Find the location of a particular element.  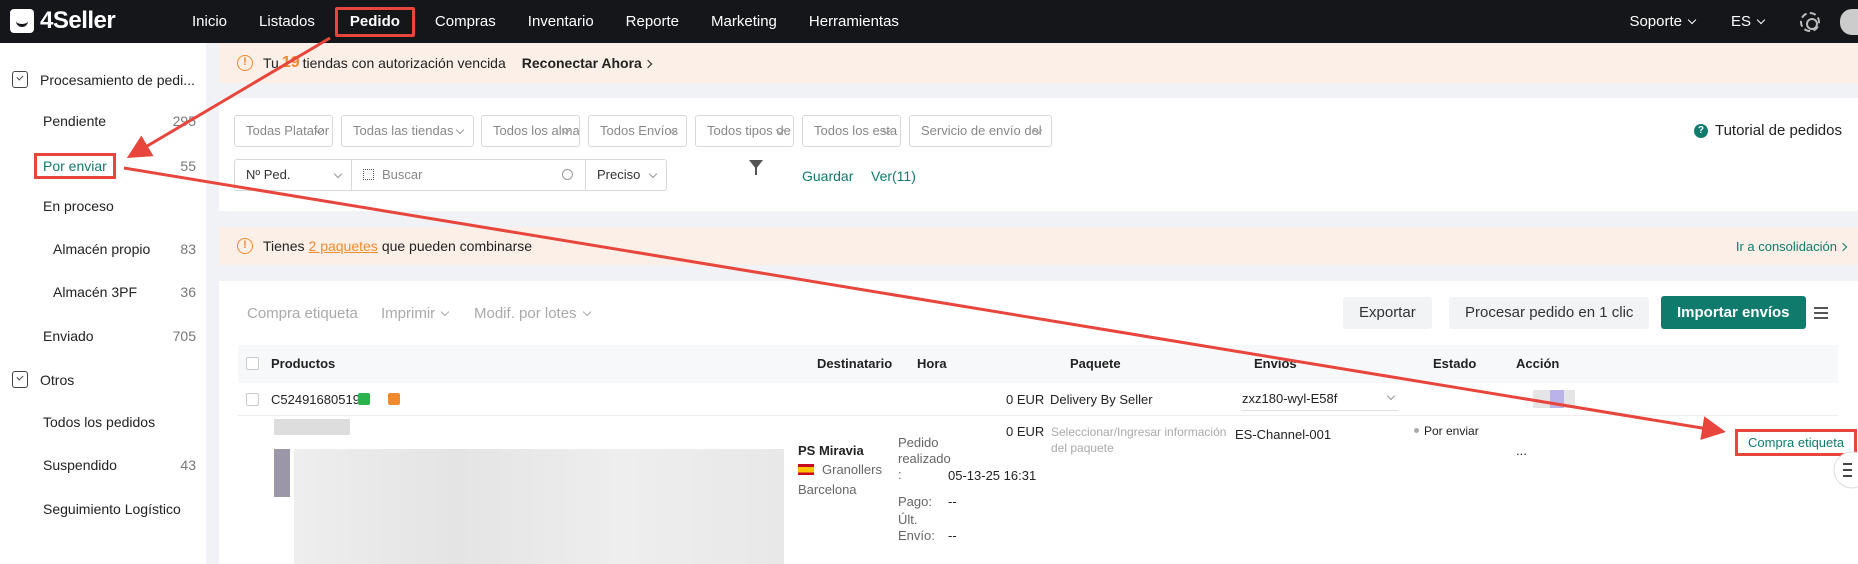

bookmark-tag-icon is located at coordinates (394, 399).